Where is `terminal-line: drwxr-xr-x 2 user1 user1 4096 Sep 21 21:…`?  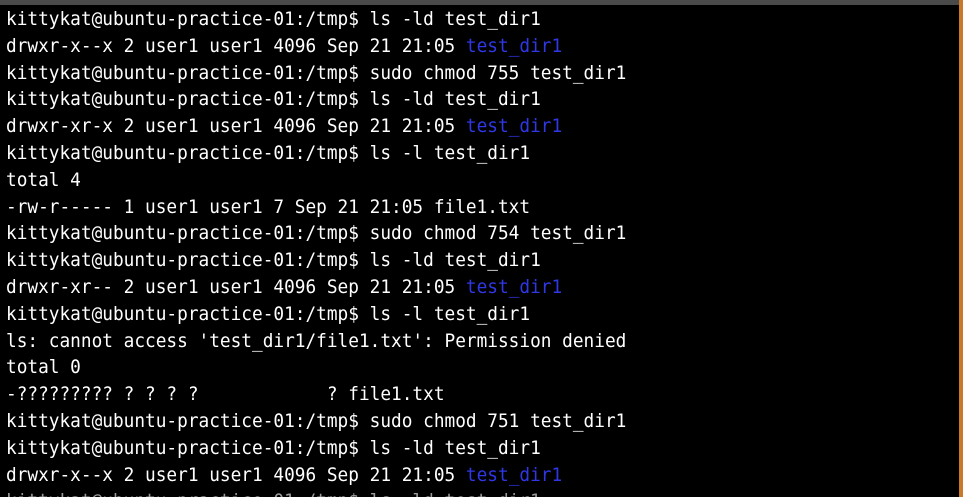 terminal-line: drwxr-xr-x 2 user1 user1 4096 Sep 21 21:… is located at coordinates (284, 126).